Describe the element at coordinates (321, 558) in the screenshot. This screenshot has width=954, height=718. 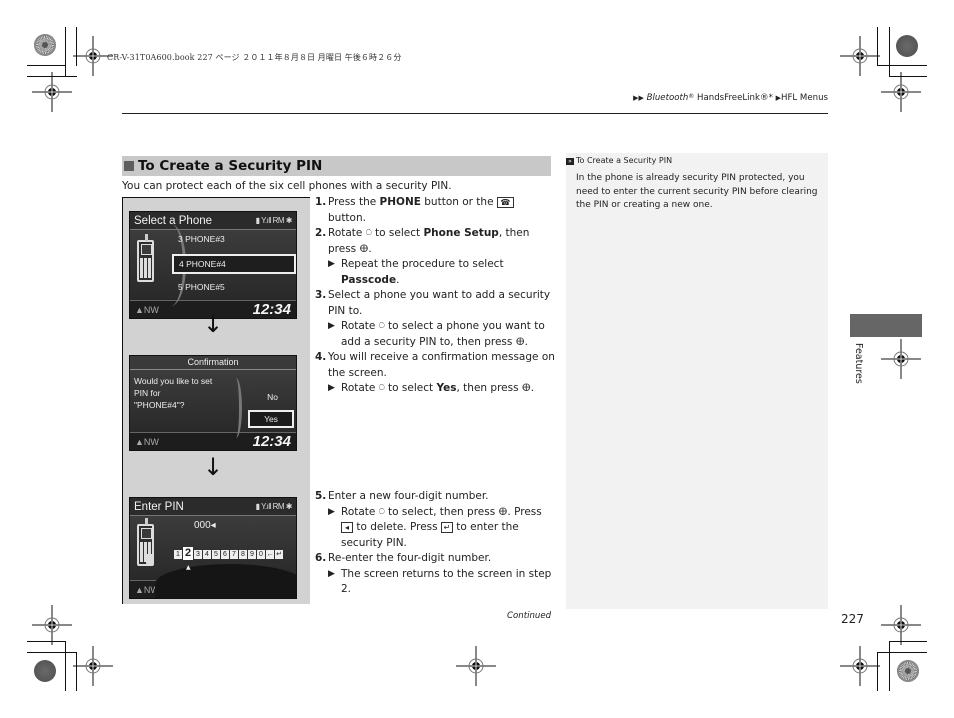
I see `step-number: 6.` at that location.